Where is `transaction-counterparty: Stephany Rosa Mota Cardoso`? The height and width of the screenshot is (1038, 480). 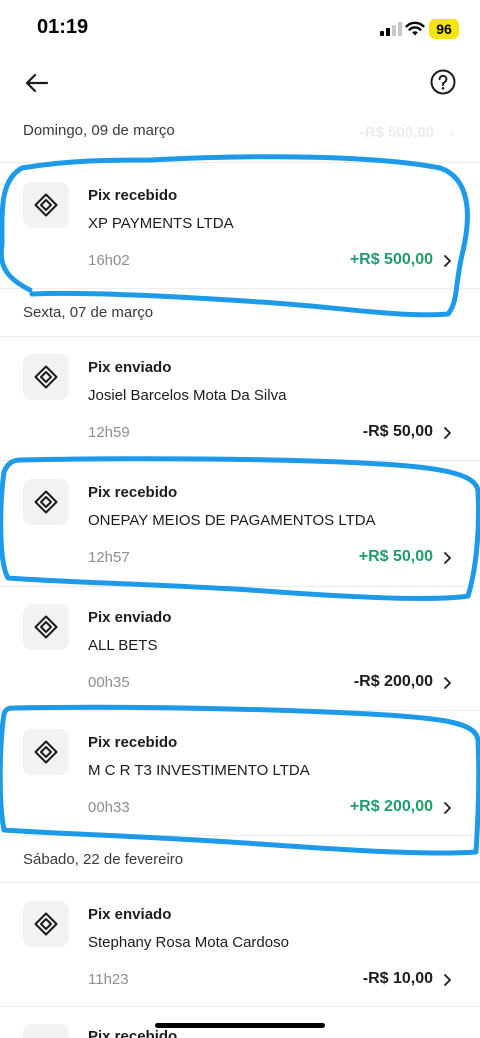
transaction-counterparty: Stephany Rosa Mota Cardoso is located at coordinates (188, 942).